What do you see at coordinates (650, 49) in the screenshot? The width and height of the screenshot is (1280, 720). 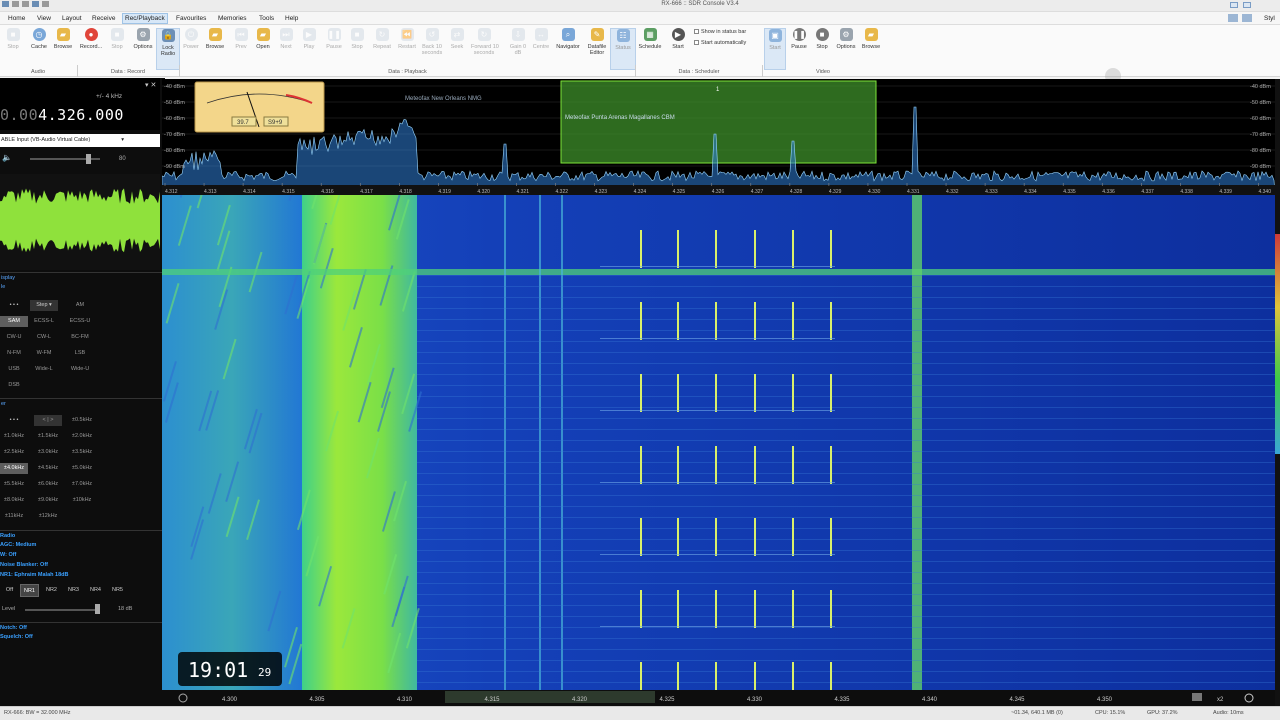 I see `schedule-button: ▦ Schedule` at bounding box center [650, 49].